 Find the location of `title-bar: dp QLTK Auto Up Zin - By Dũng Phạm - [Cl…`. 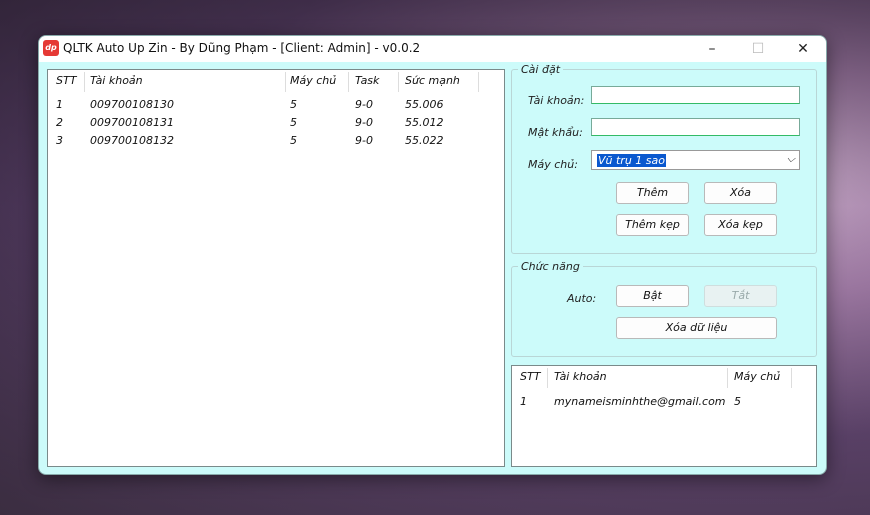

title-bar: dp QLTK Auto Up Zin - By Dũng Phạm - [Cl… is located at coordinates (432, 49).